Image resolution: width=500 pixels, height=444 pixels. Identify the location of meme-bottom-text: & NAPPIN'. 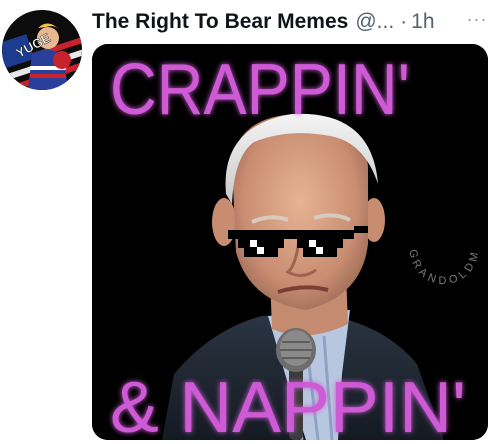
(288, 404).